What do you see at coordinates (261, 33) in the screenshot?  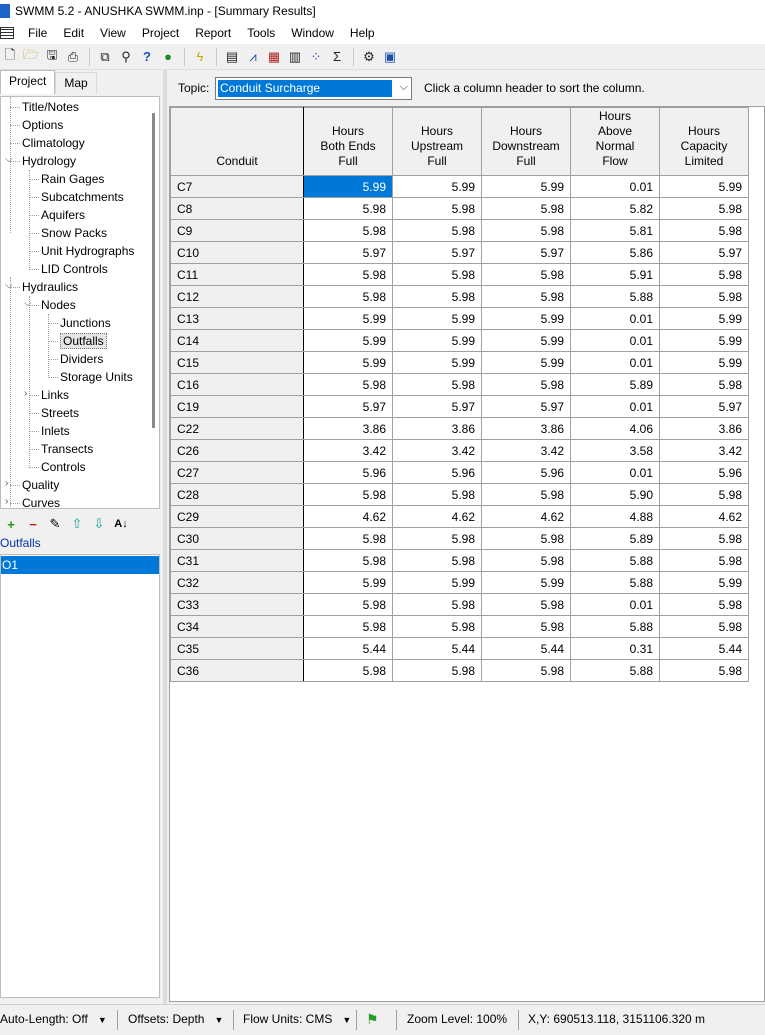 I see `menu-tools: Tools` at bounding box center [261, 33].